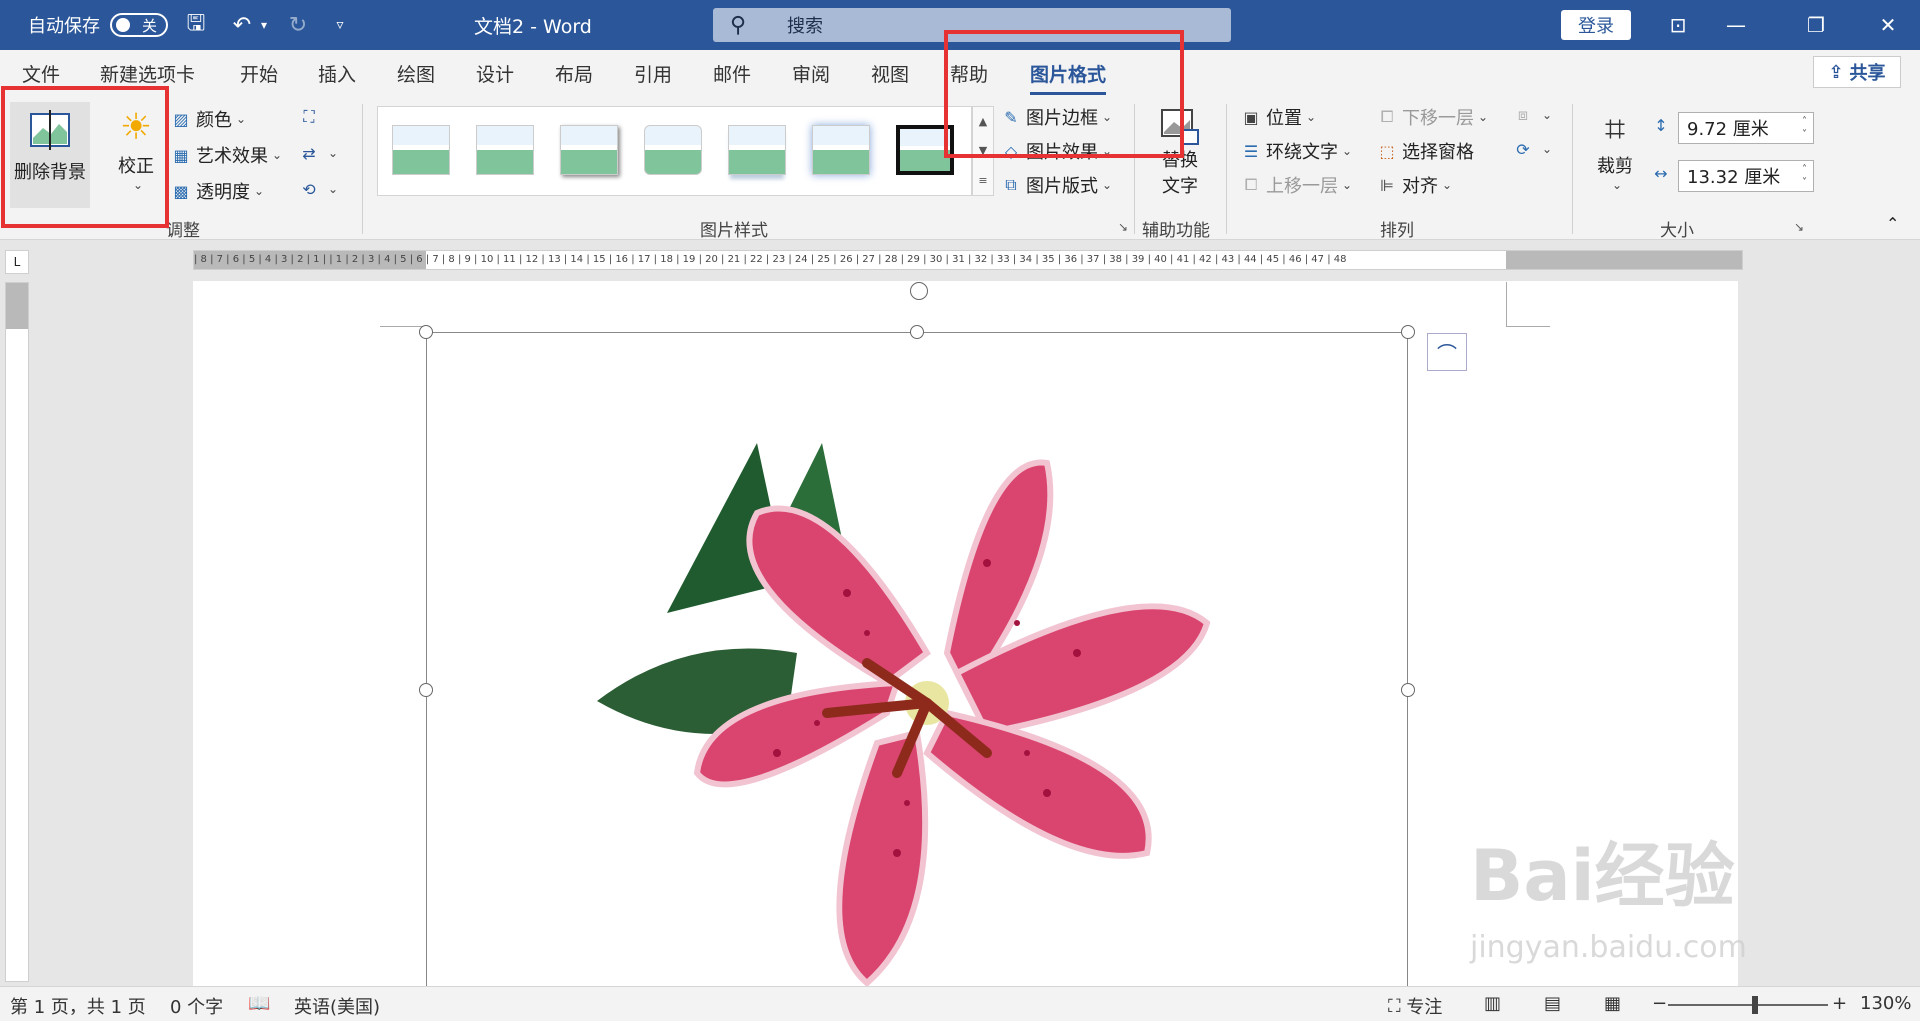 This screenshot has width=1920, height=1021. I want to click on compress-icon: ⛶, so click(309, 116).